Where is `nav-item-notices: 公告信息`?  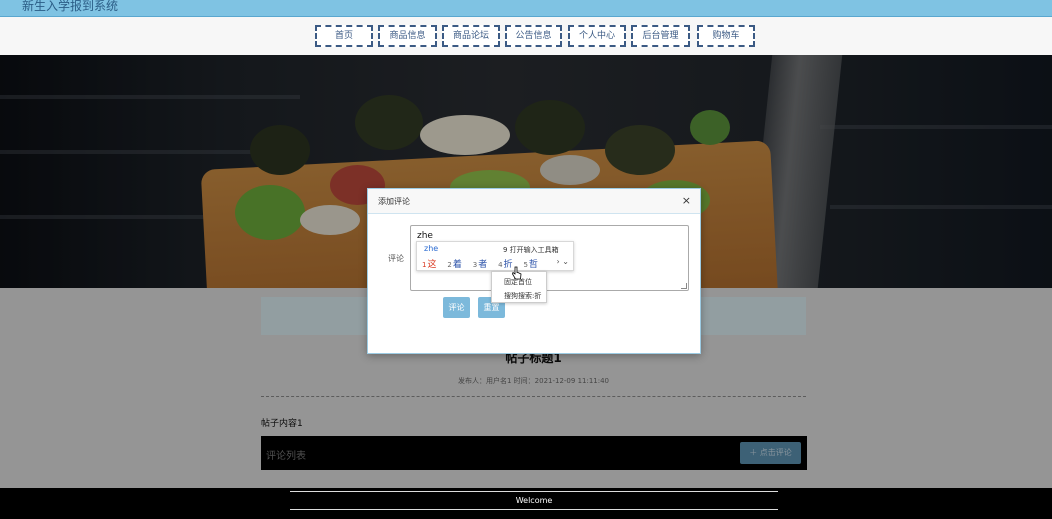 nav-item-notices: 公告信息 is located at coordinates (533, 36).